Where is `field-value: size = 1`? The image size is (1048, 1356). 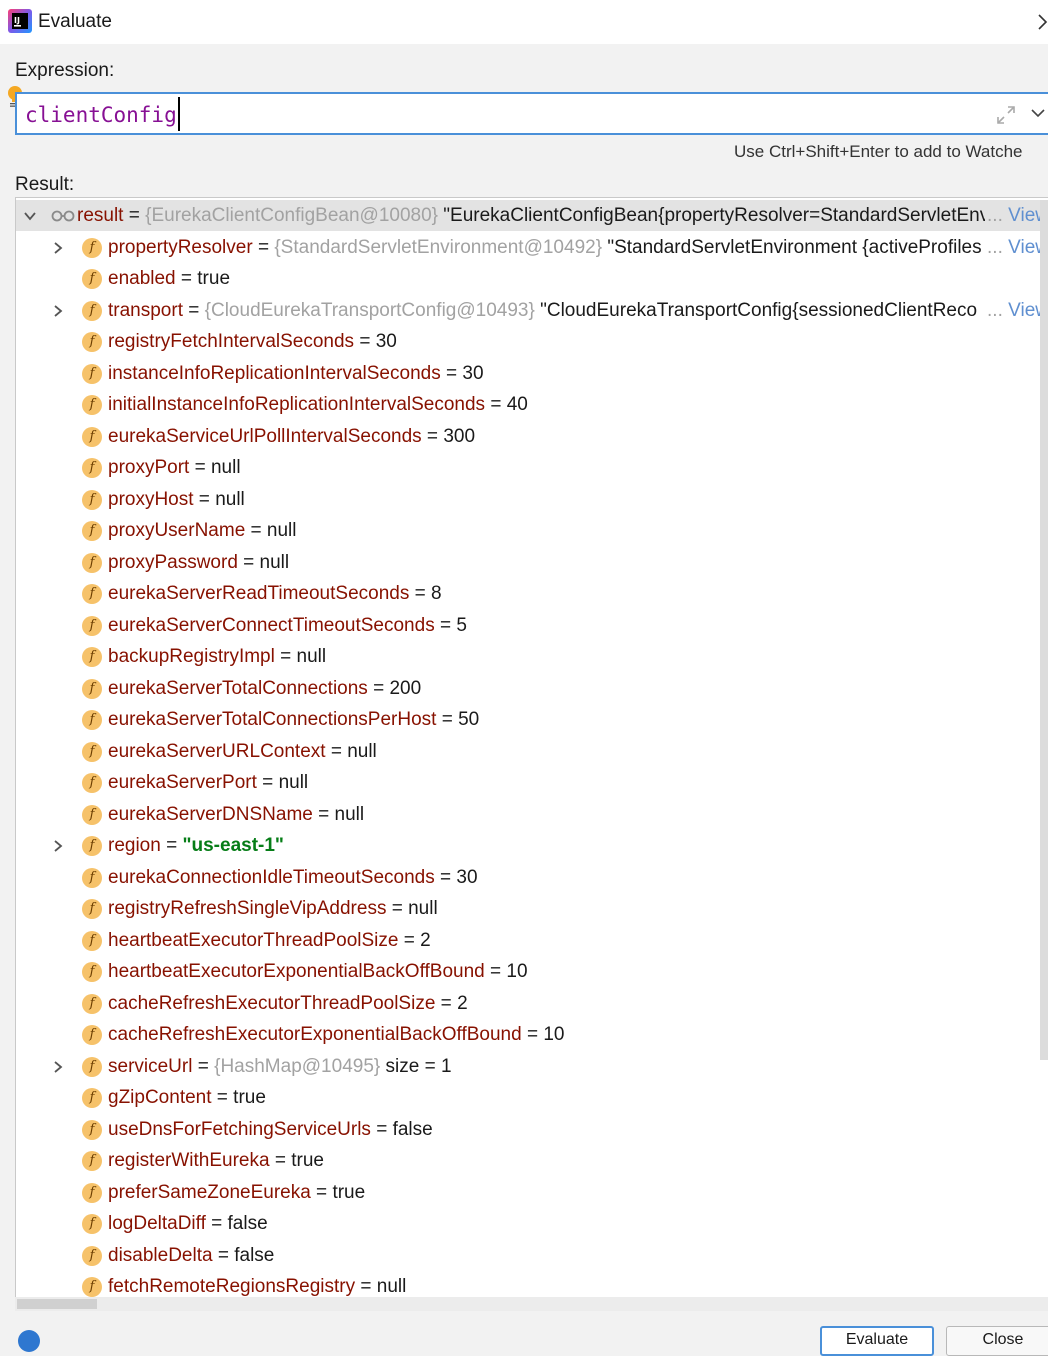 field-value: size = 1 is located at coordinates (418, 1066).